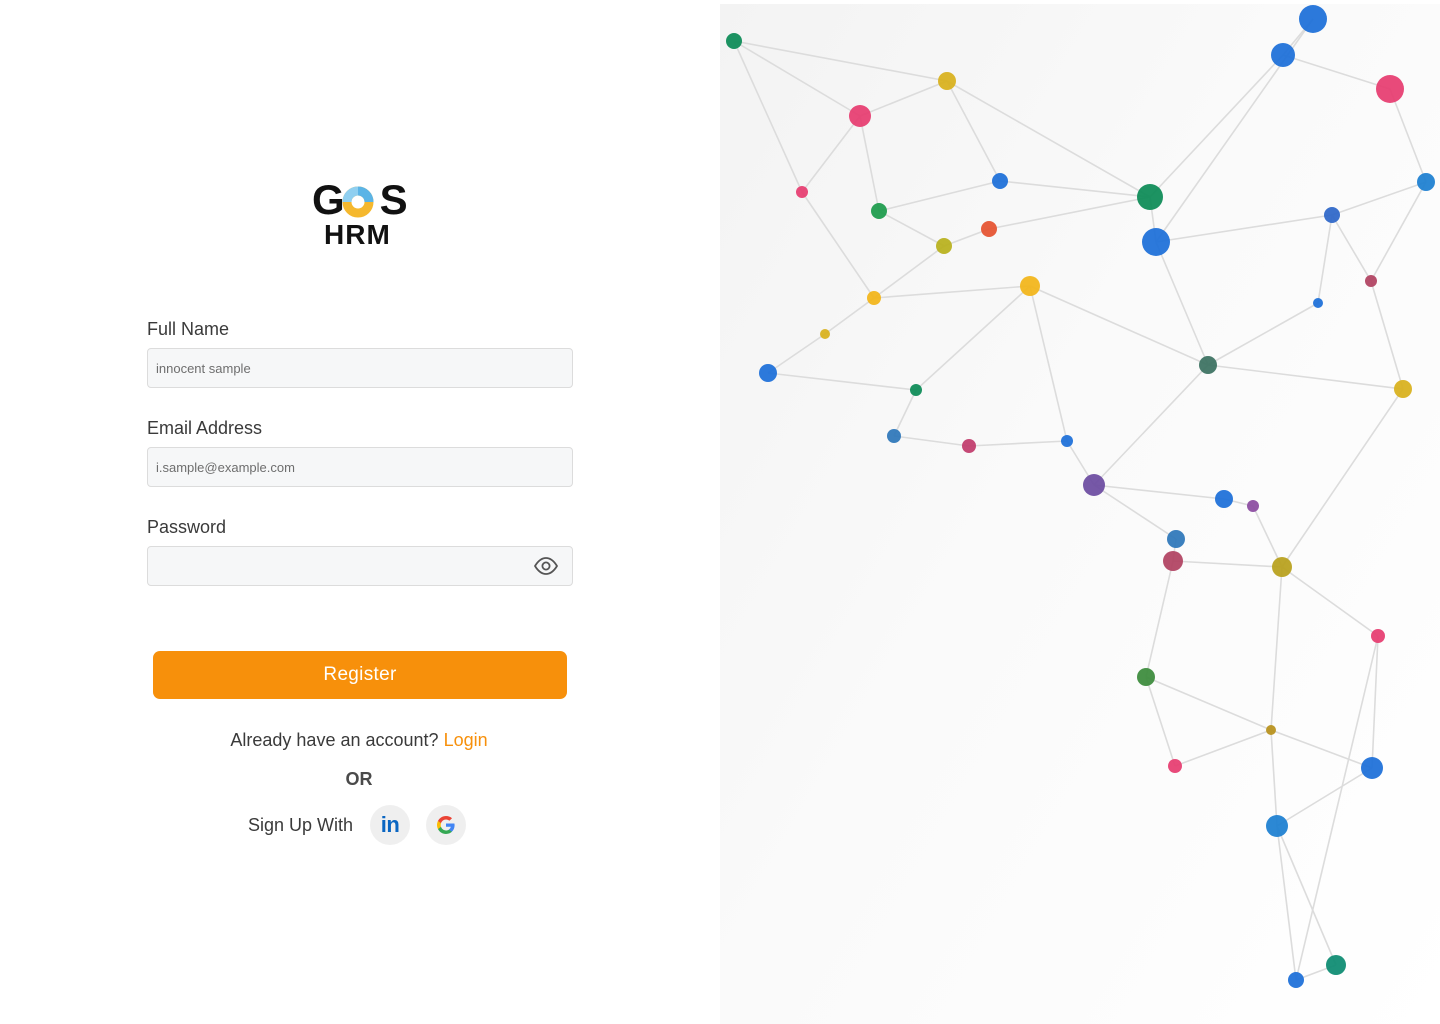 The height and width of the screenshot is (1024, 1440). I want to click on email-input, so click(360, 467).